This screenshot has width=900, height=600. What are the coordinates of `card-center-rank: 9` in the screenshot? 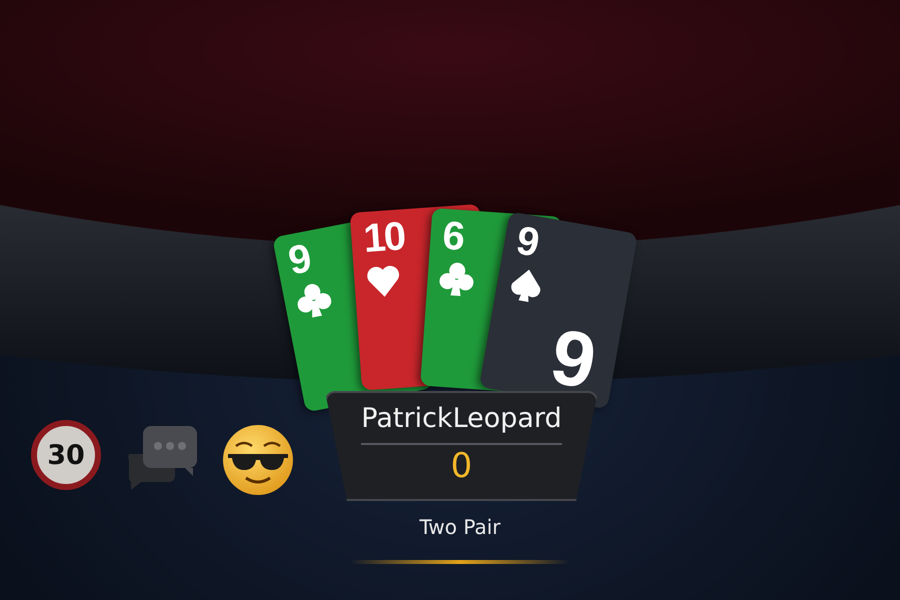 It's located at (573, 359).